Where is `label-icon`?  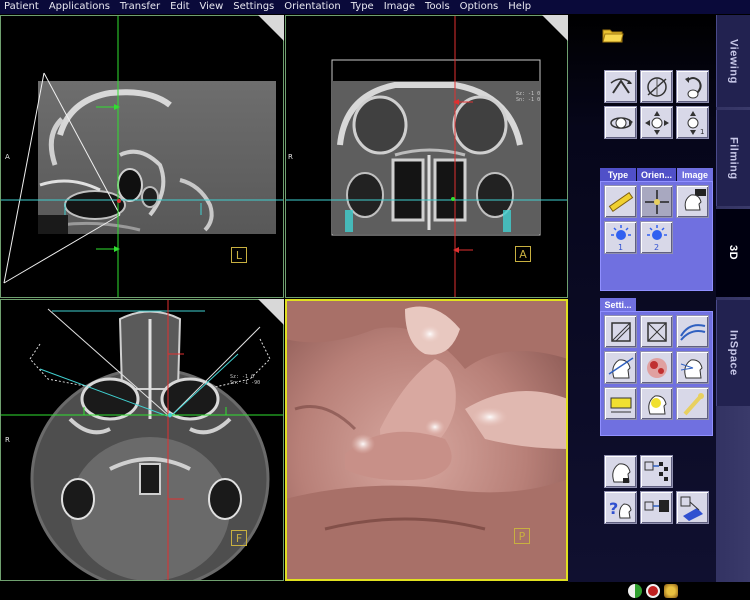
label-icon is located at coordinates (620, 404).